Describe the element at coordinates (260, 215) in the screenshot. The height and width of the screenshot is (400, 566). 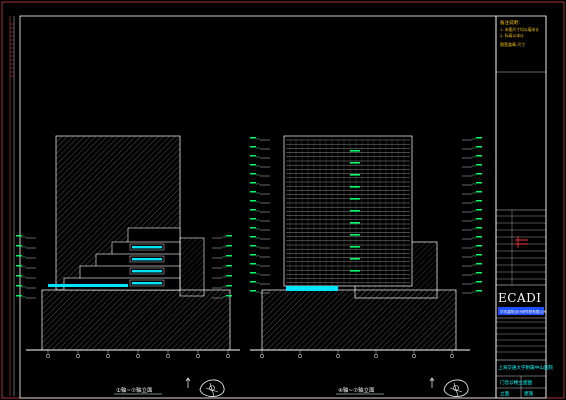
I see `right-level-marks` at that location.